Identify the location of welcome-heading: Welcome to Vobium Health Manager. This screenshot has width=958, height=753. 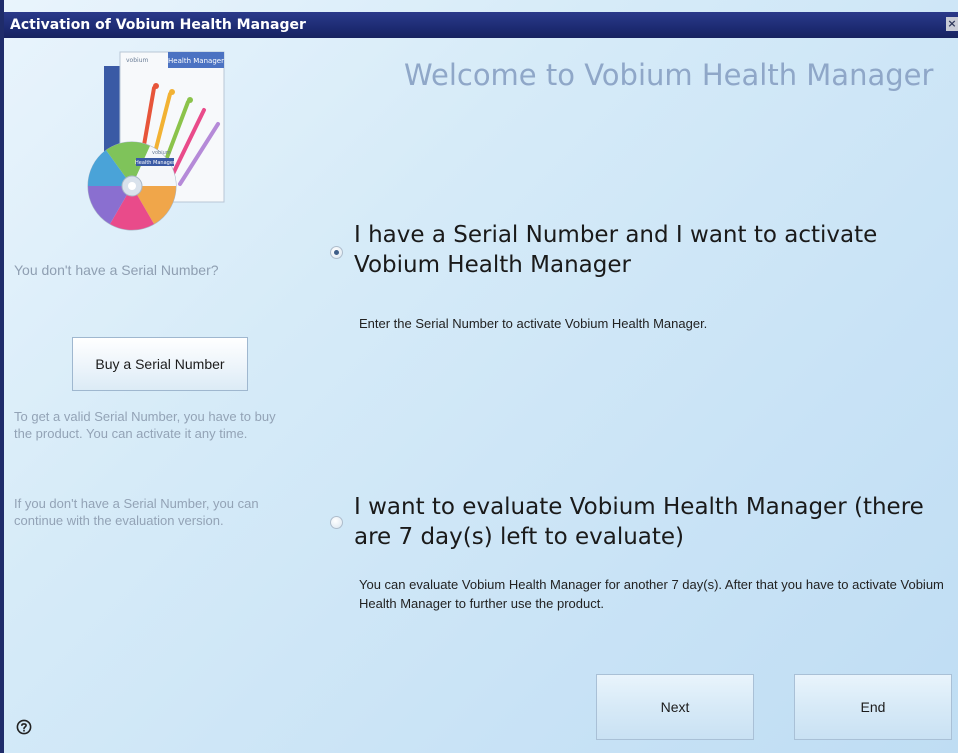
(669, 75).